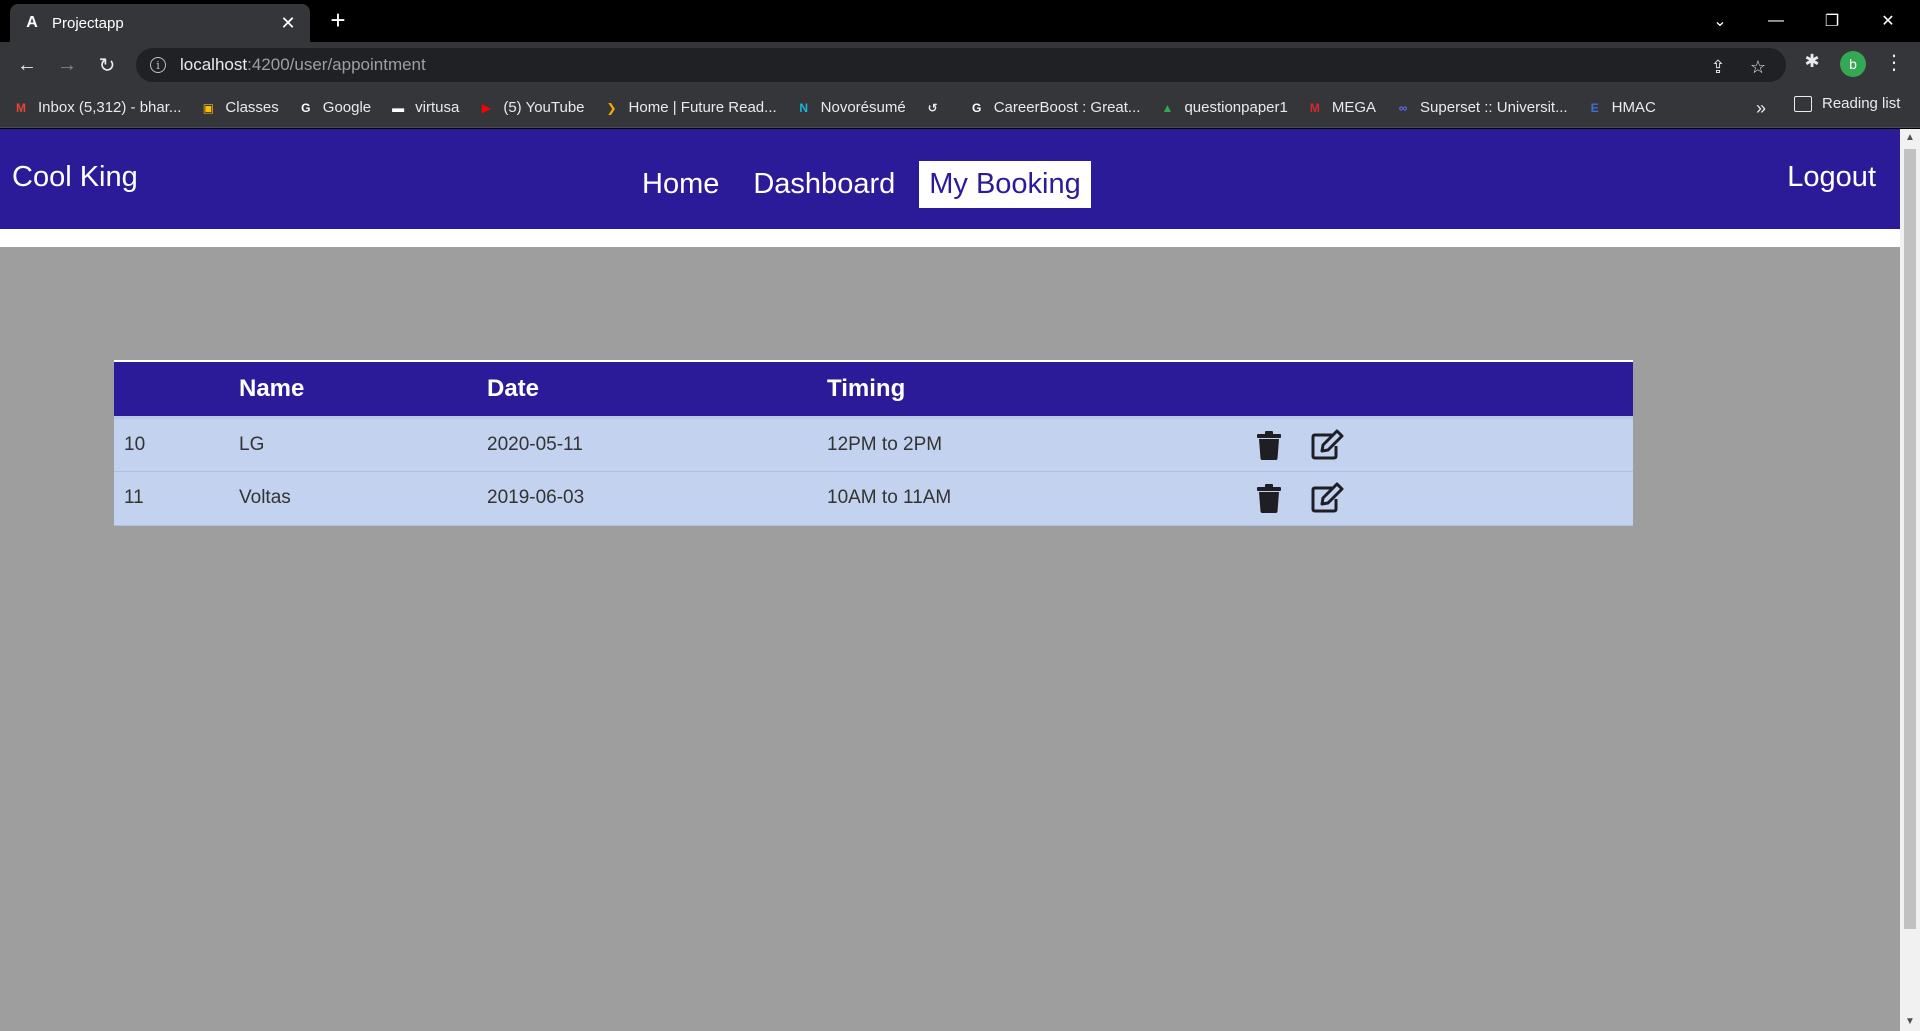  I want to click on bookmark-label: Novorésumé, so click(863, 107).